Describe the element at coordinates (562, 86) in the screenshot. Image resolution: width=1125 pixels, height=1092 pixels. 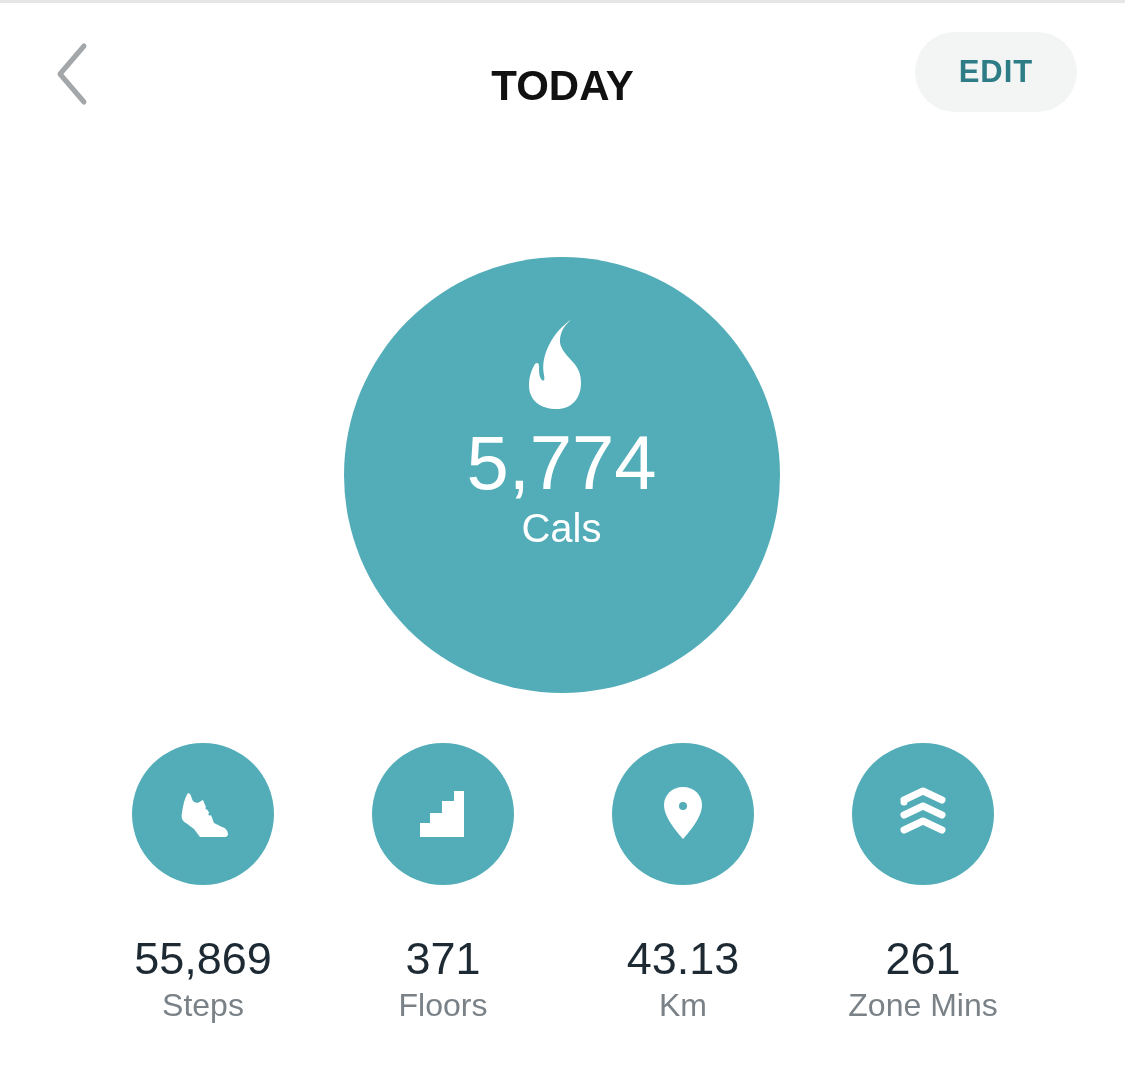
I see `screen-title: TODAY` at that location.